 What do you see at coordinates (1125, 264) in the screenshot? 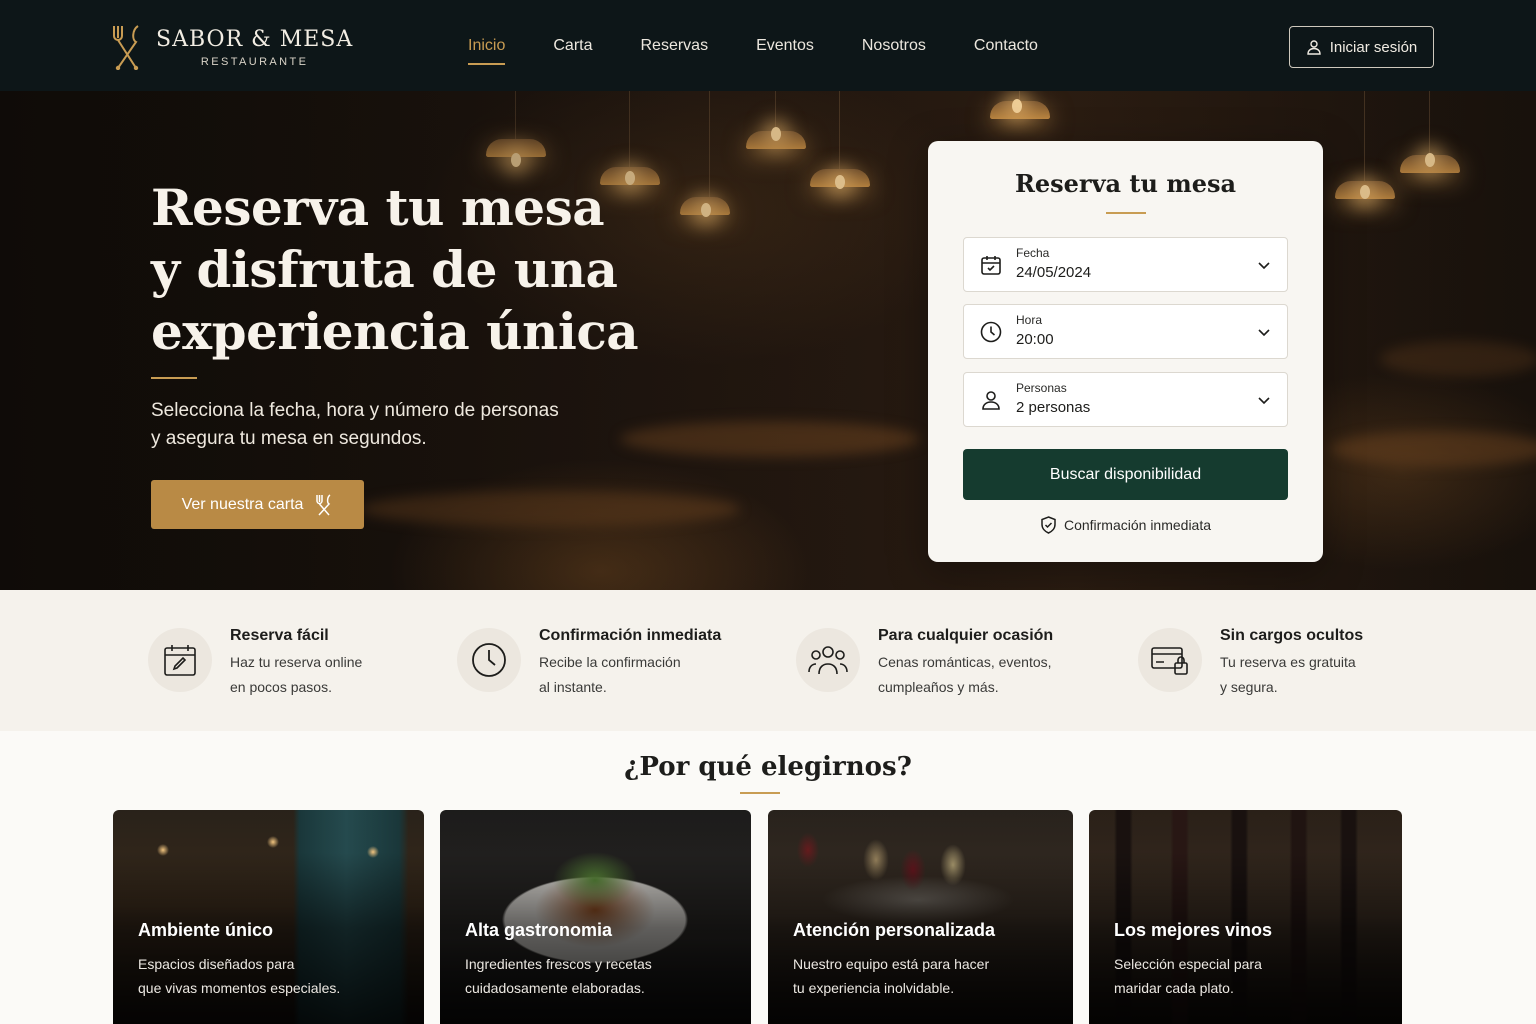
I see `date-field: Fecha 24/05/2024` at bounding box center [1125, 264].